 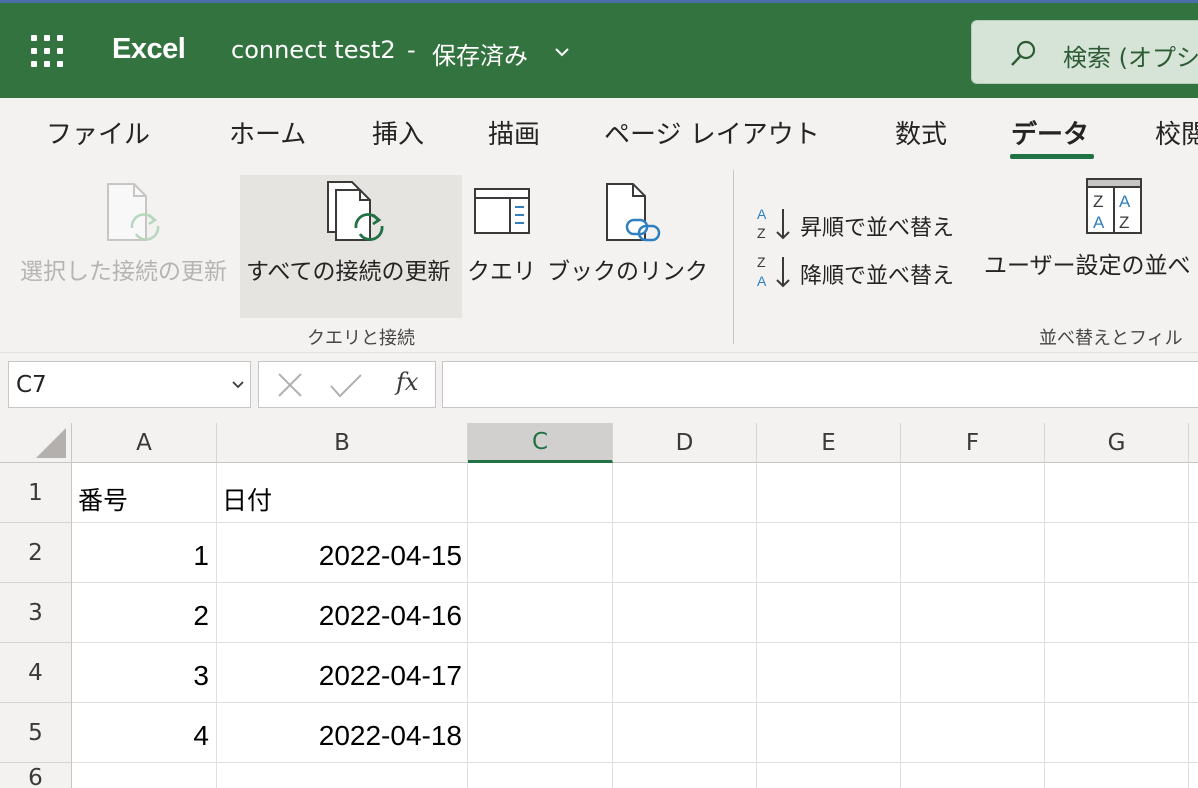 What do you see at coordinates (829, 443) in the screenshot?
I see `column-header-e: E` at bounding box center [829, 443].